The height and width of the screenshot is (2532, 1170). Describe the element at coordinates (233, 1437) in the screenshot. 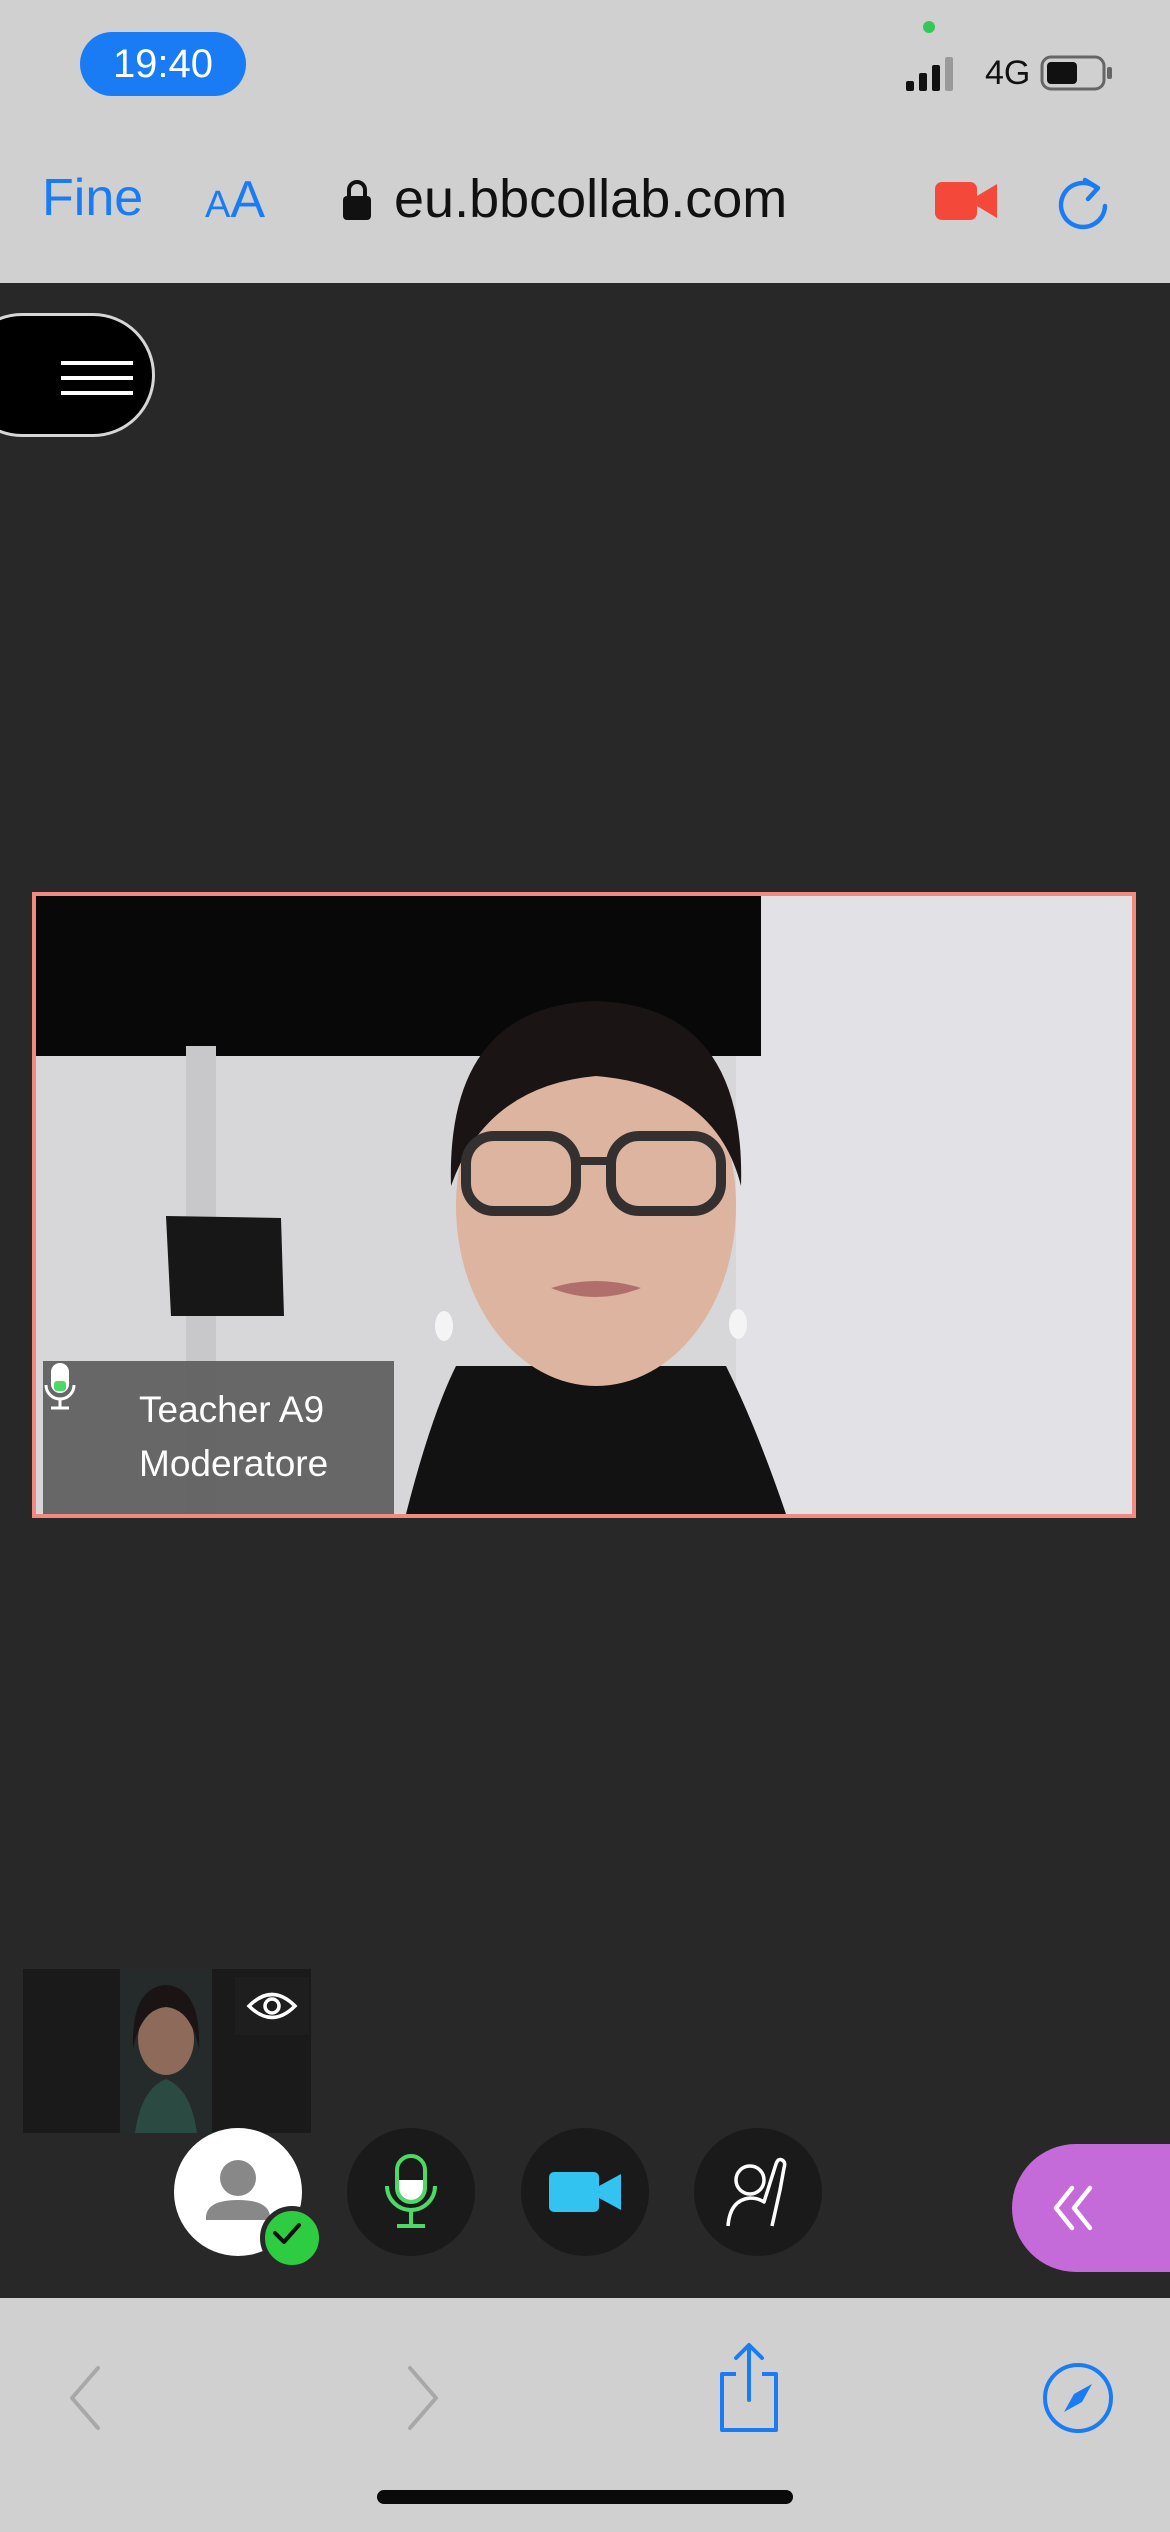

I see `participant-info: Teacher A9 Moderatore` at that location.